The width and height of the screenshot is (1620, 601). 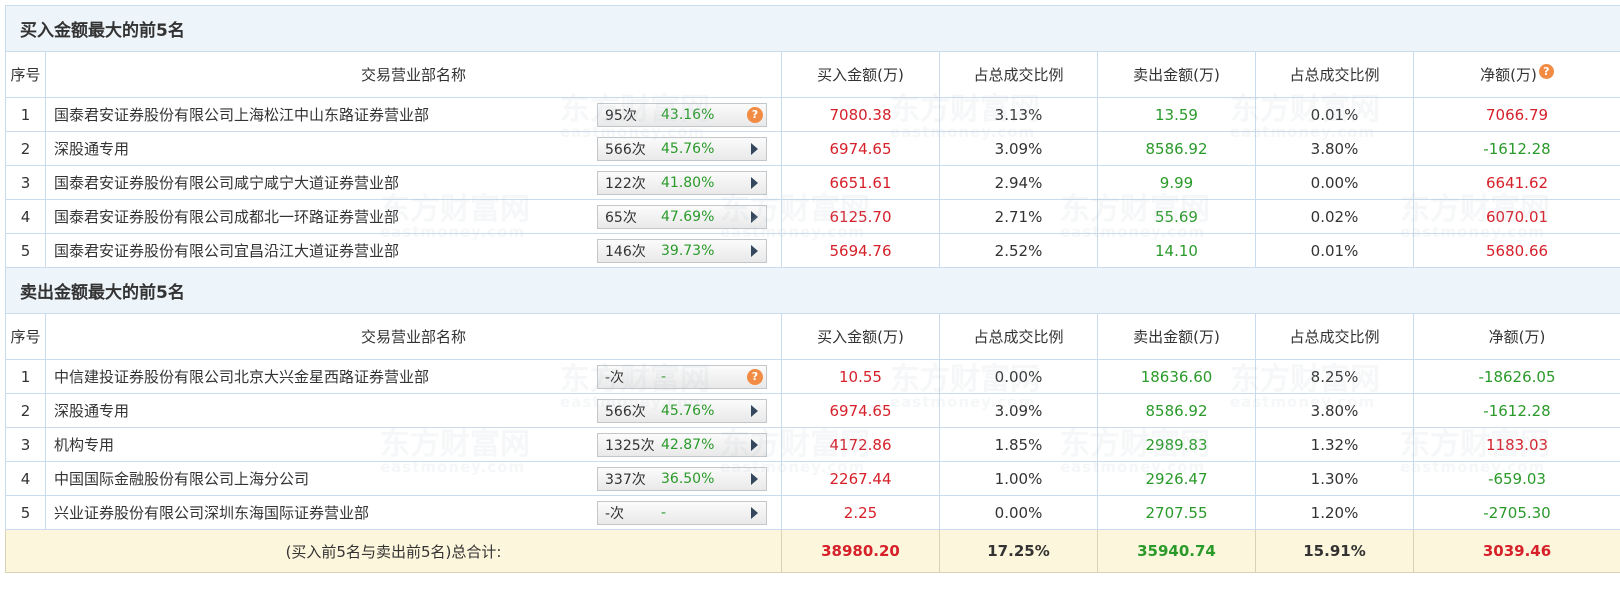 What do you see at coordinates (664, 376) in the screenshot?
I see `win-rate: -` at bounding box center [664, 376].